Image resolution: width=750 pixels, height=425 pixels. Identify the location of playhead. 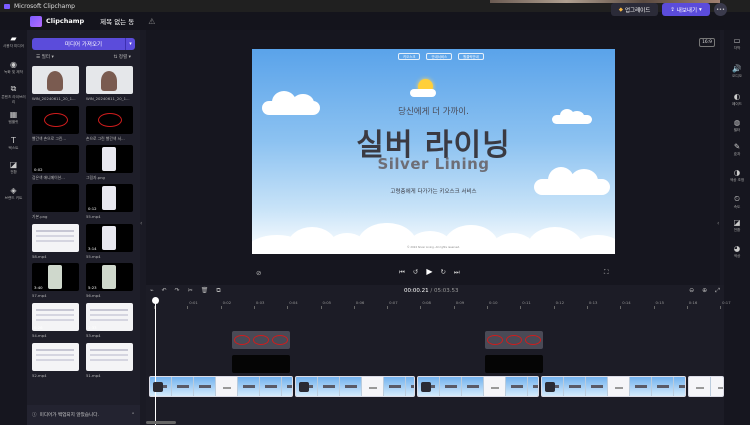
(155, 361).